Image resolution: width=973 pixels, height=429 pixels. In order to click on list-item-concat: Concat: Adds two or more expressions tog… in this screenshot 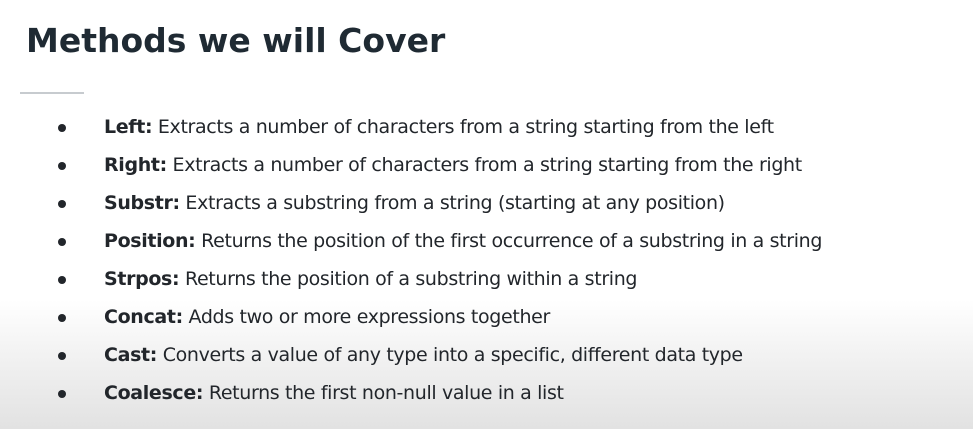, I will do `click(486, 317)`.